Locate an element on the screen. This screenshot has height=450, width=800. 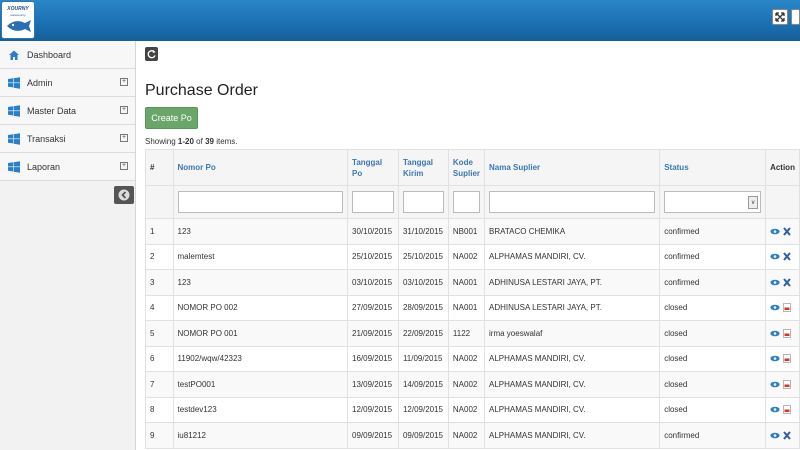
refresh-icon is located at coordinates (151, 54).